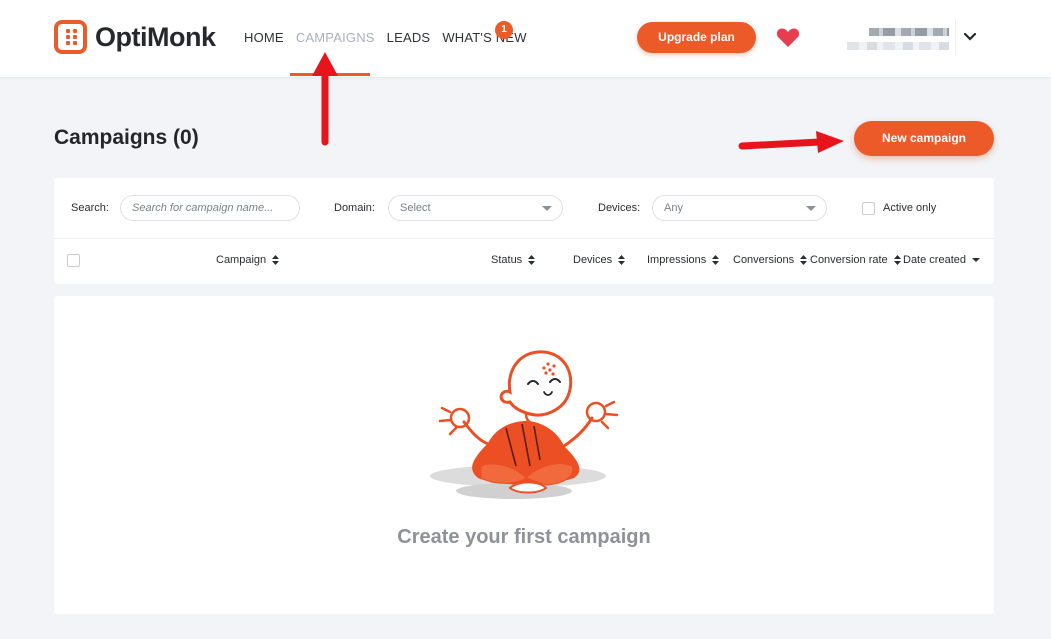 This screenshot has height=639, width=1051. What do you see at coordinates (909, 32) in the screenshot?
I see `account-name-redacted` at bounding box center [909, 32].